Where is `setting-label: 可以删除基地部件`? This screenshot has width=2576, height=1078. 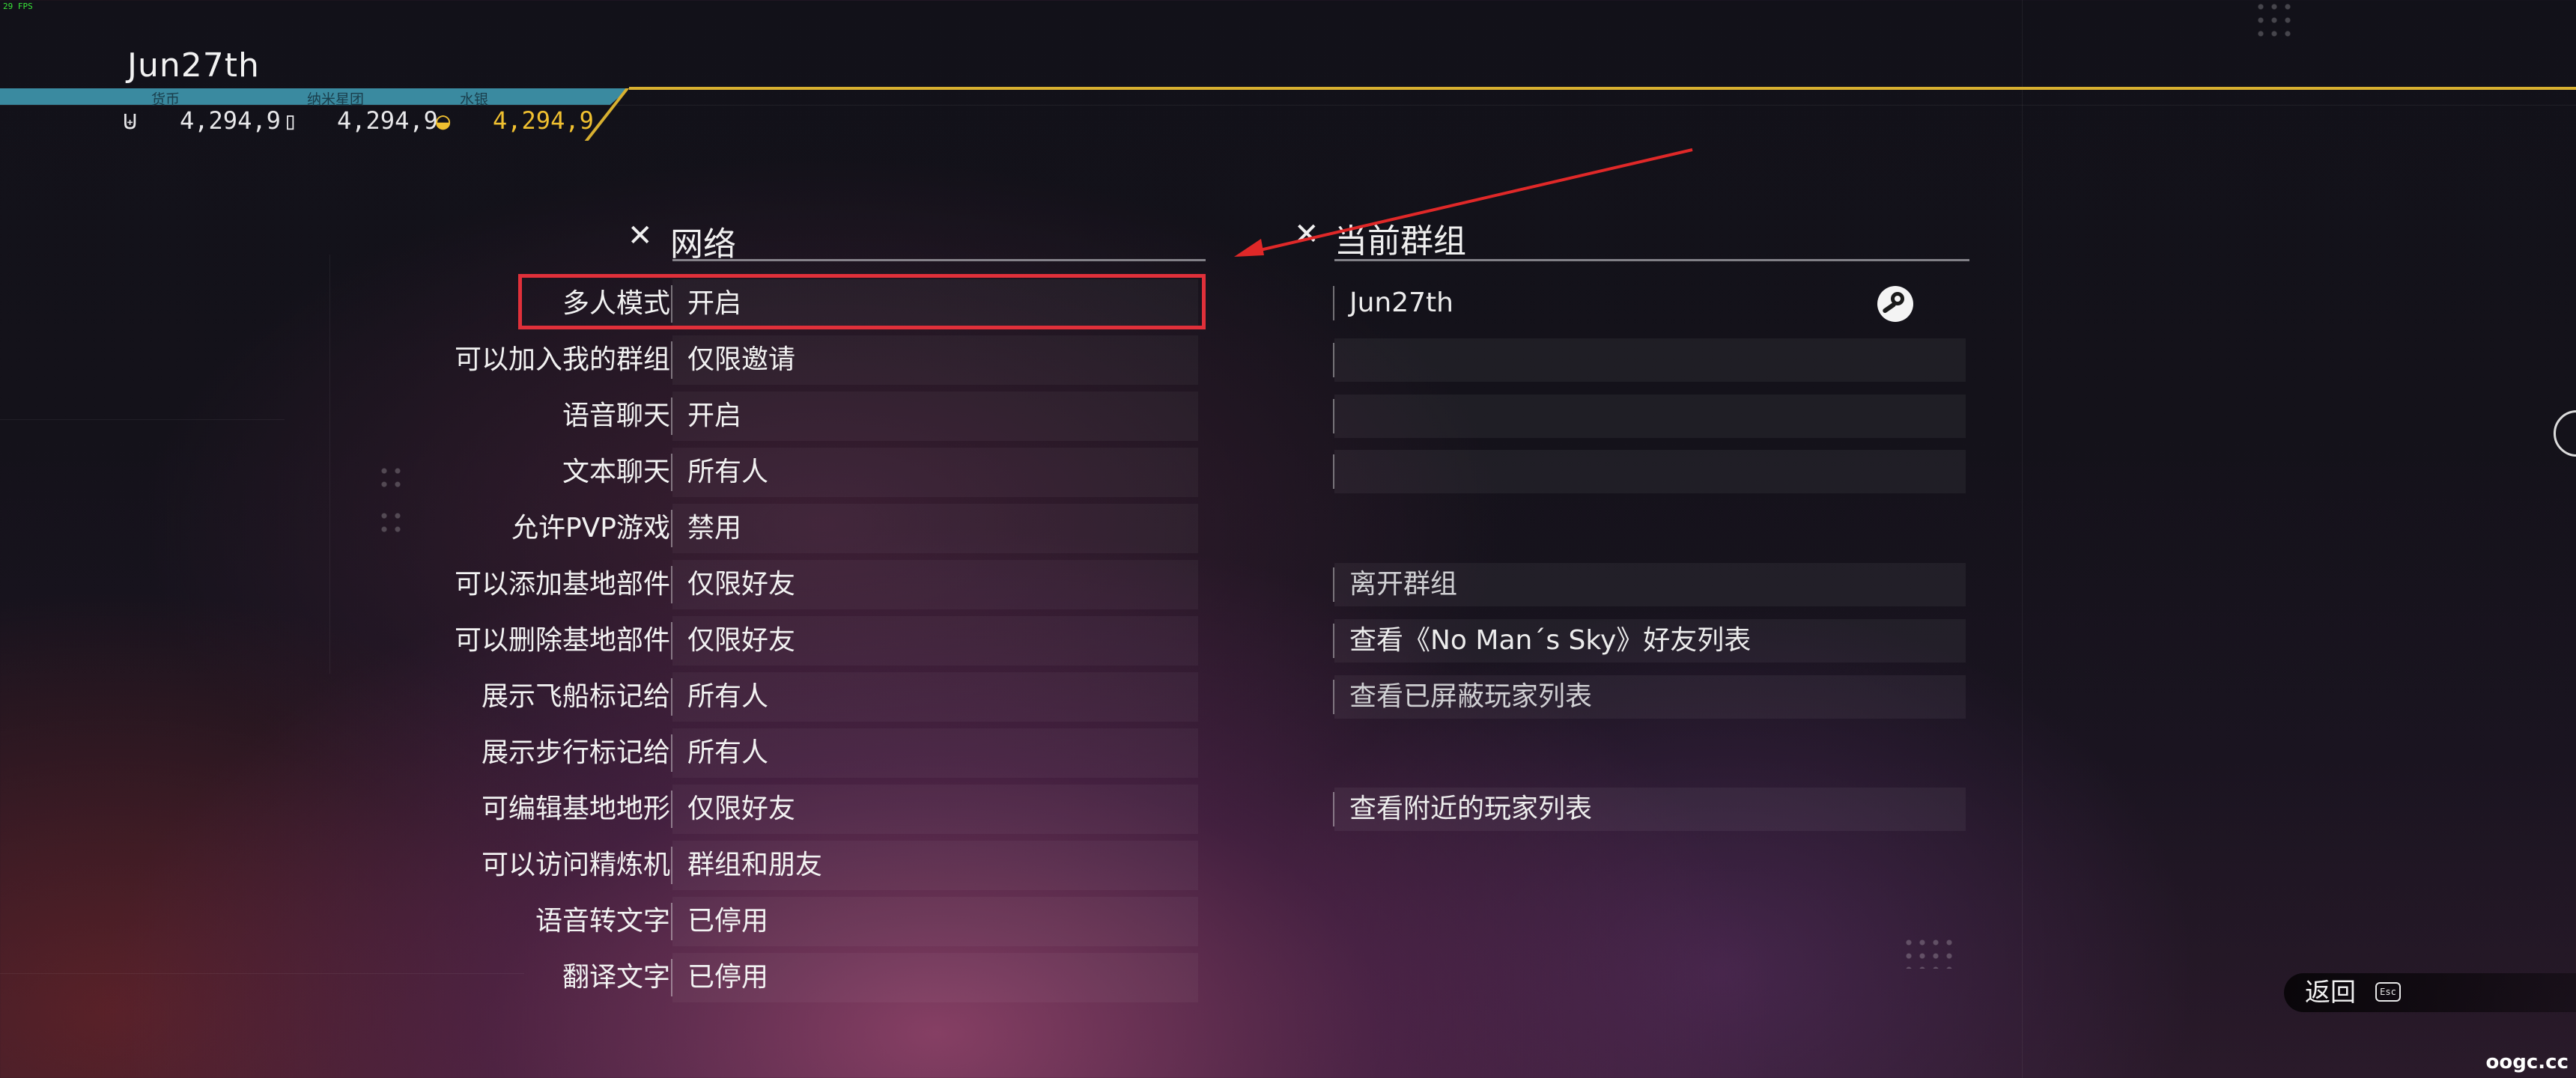 setting-label: 可以删除基地部件 is located at coordinates (562, 640).